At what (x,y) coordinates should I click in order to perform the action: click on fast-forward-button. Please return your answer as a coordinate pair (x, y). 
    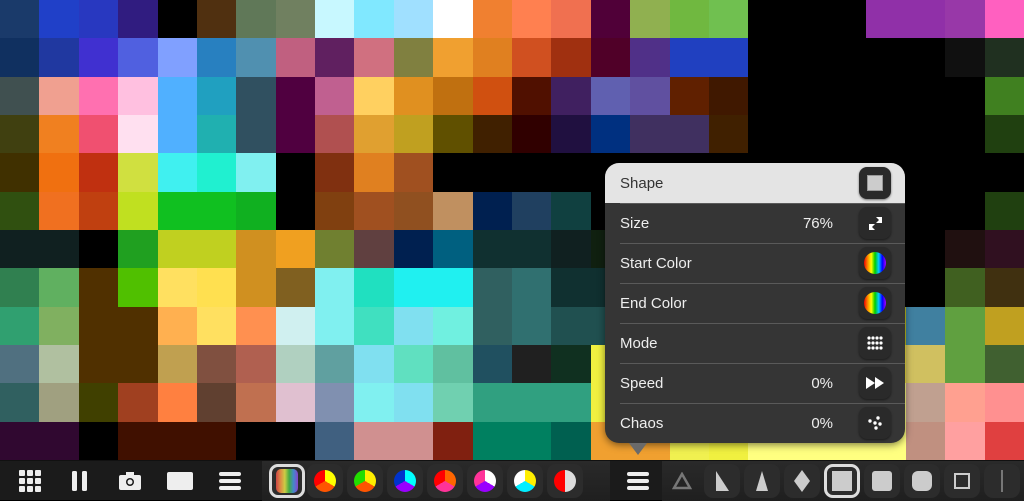
    Looking at the image, I should click on (875, 383).